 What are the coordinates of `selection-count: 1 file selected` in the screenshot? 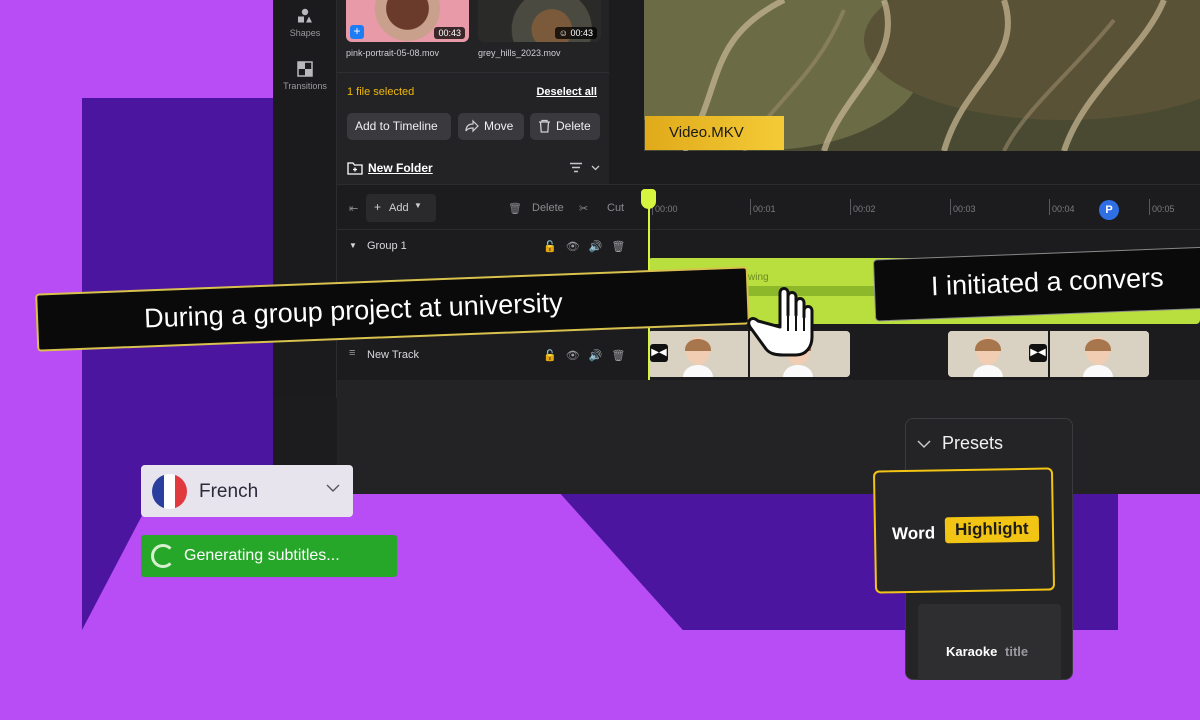 It's located at (381, 92).